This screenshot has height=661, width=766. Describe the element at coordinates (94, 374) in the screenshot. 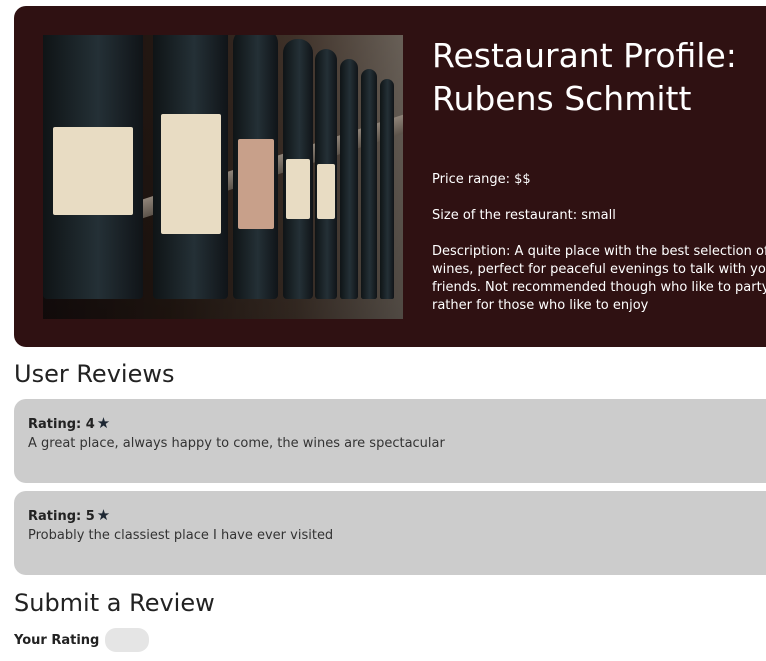

I see `user-reviews-heading: User Reviews` at that location.